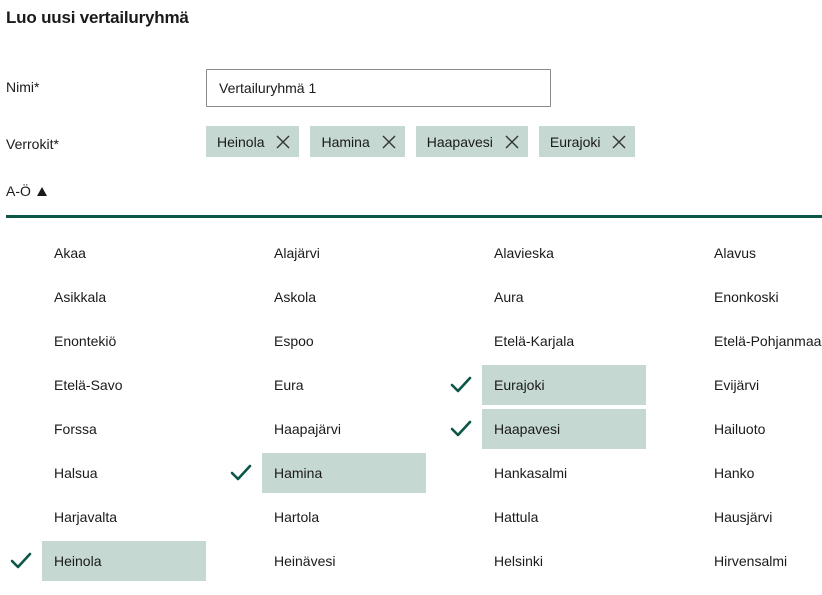  Describe the element at coordinates (124, 341) in the screenshot. I see `municipality-item: Enontekiö` at that location.